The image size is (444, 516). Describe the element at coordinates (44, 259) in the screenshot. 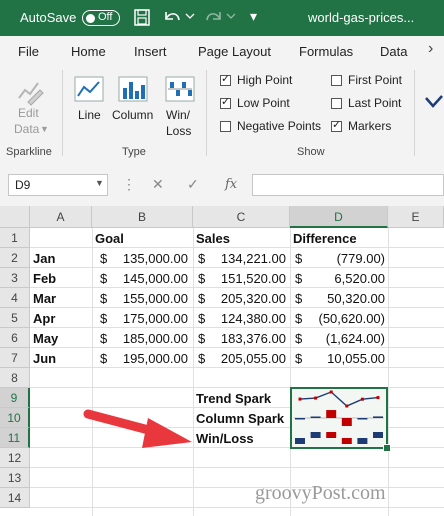

I see `cell-month: Jan` at that location.